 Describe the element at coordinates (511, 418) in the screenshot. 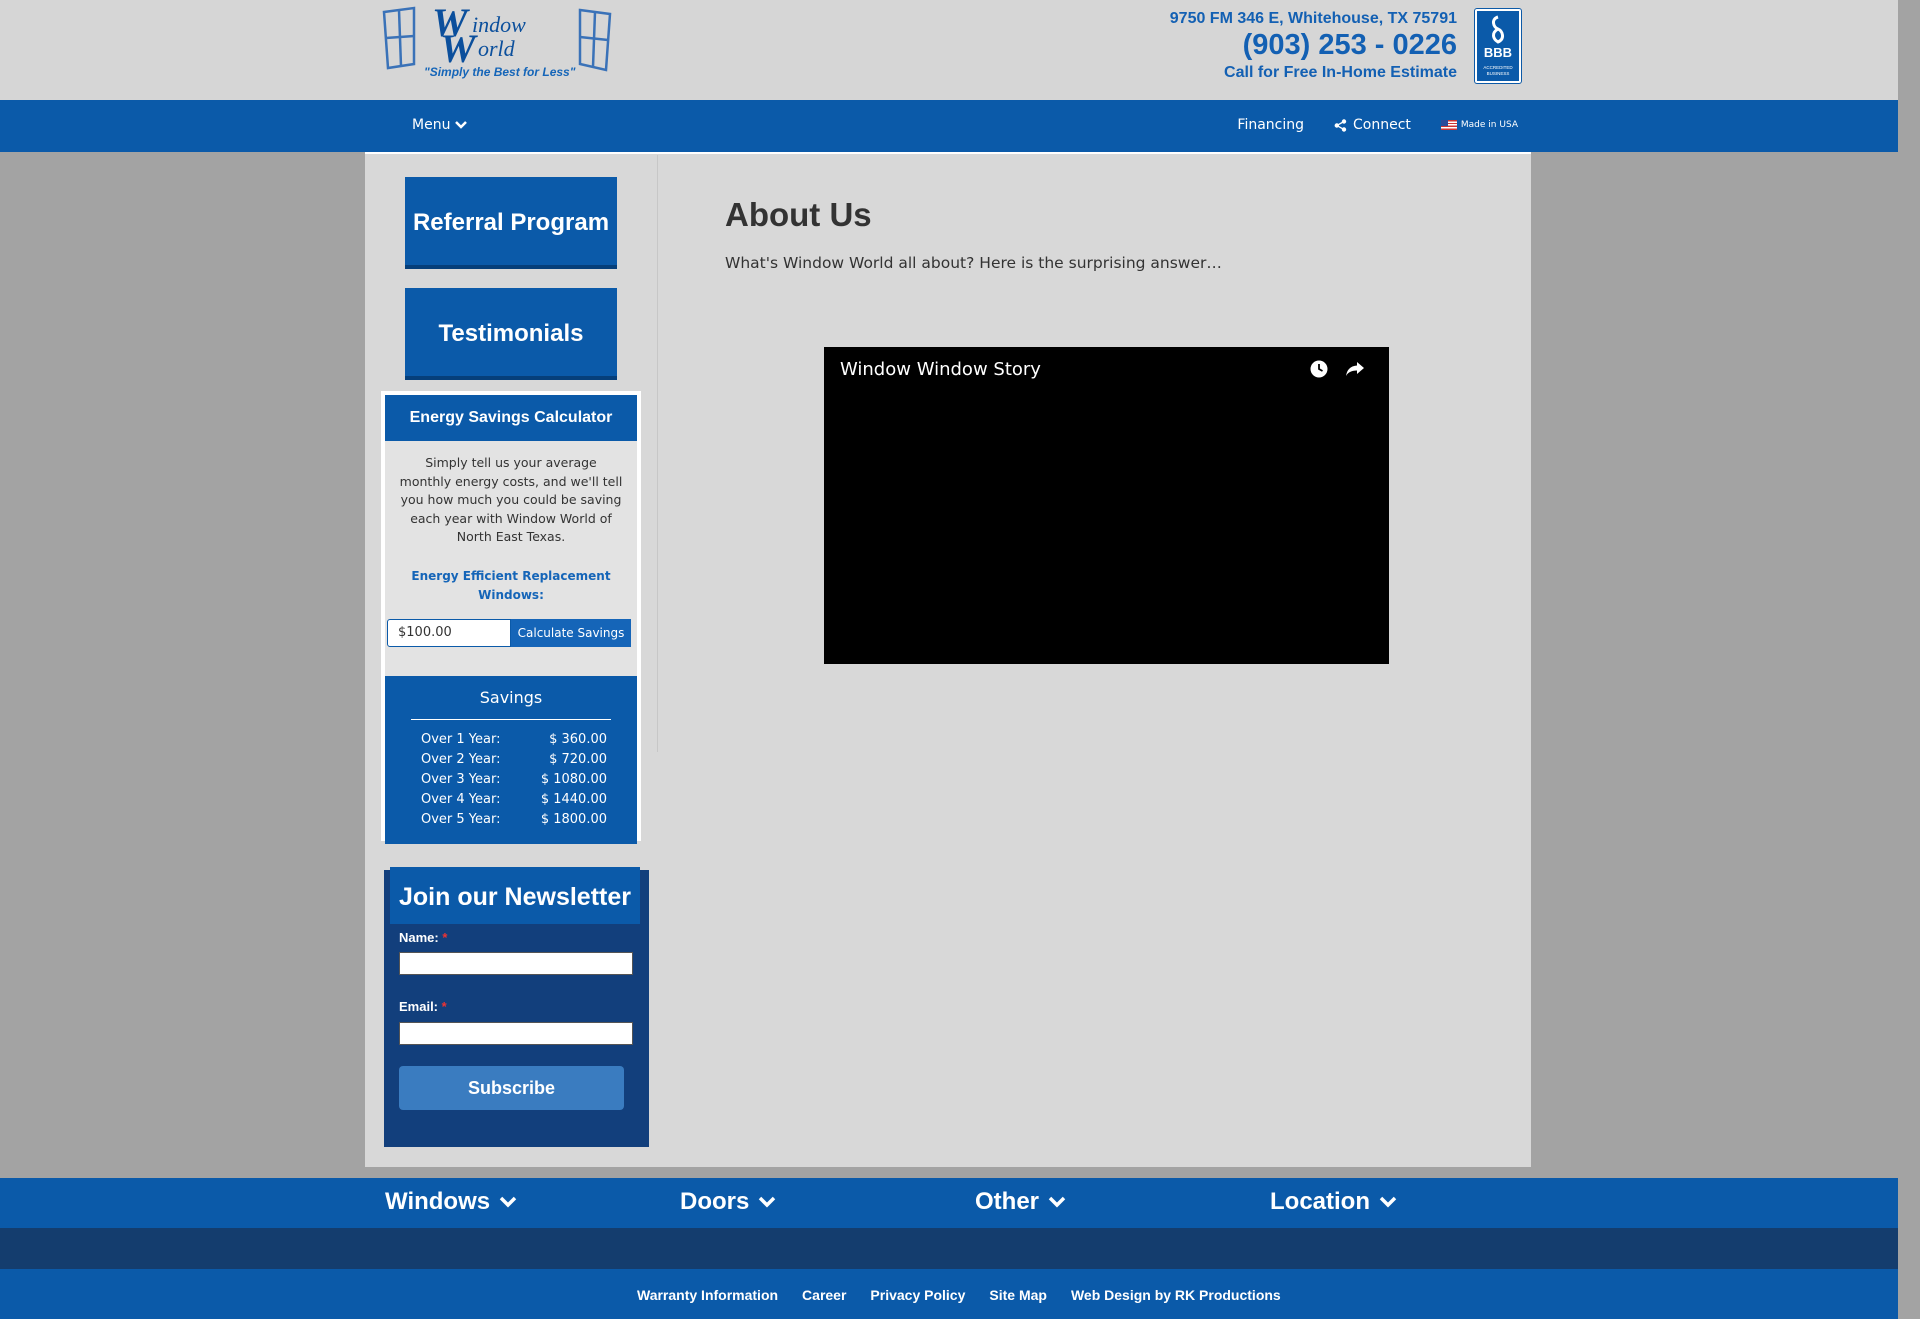

I see `calculator-title: Energy Savings Calculator` at that location.